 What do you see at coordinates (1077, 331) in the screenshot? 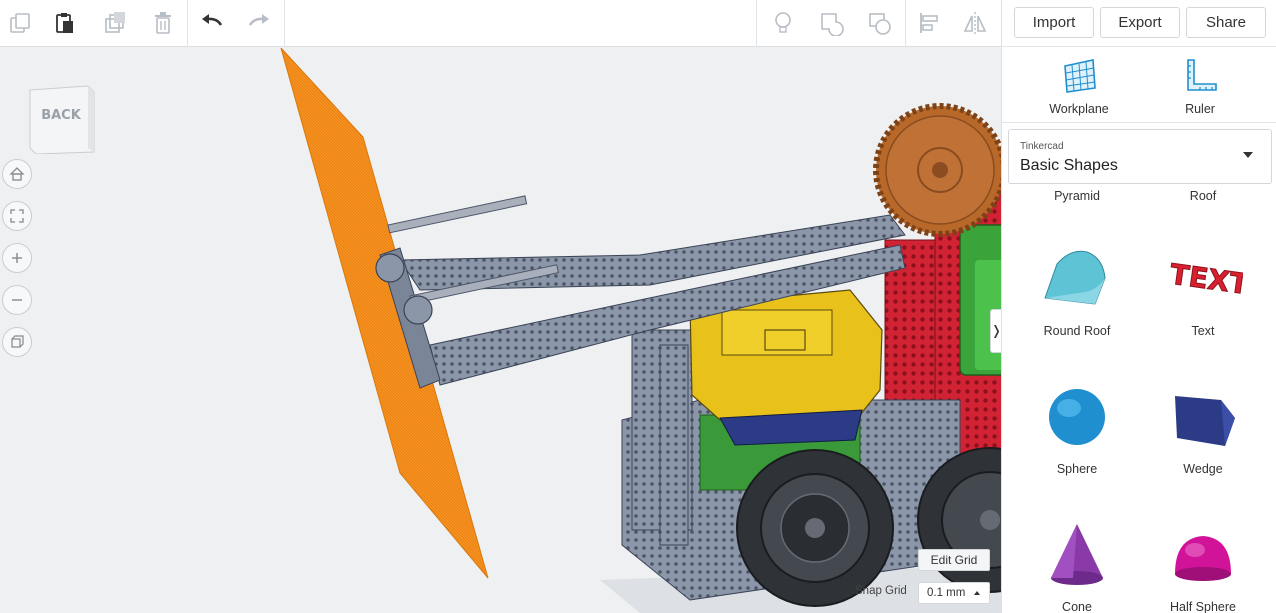
I see `shape-label: Round Roof` at bounding box center [1077, 331].